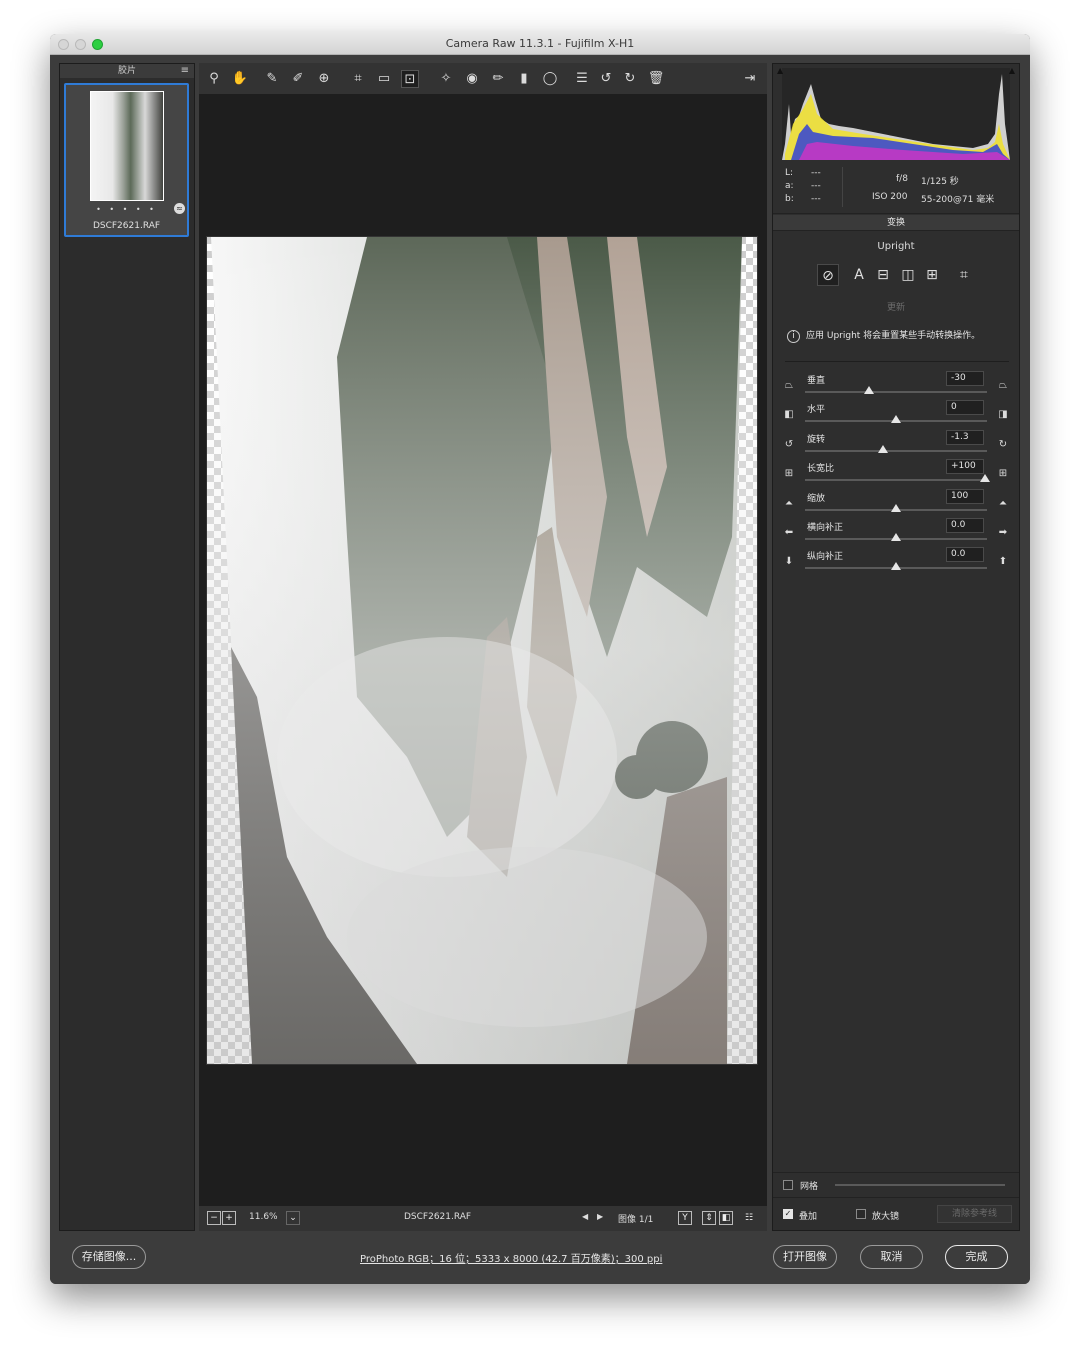 This screenshot has height=1351, width=1080. What do you see at coordinates (965, 525) in the screenshot?
I see `offset-x-value-field: 0.0` at bounding box center [965, 525].